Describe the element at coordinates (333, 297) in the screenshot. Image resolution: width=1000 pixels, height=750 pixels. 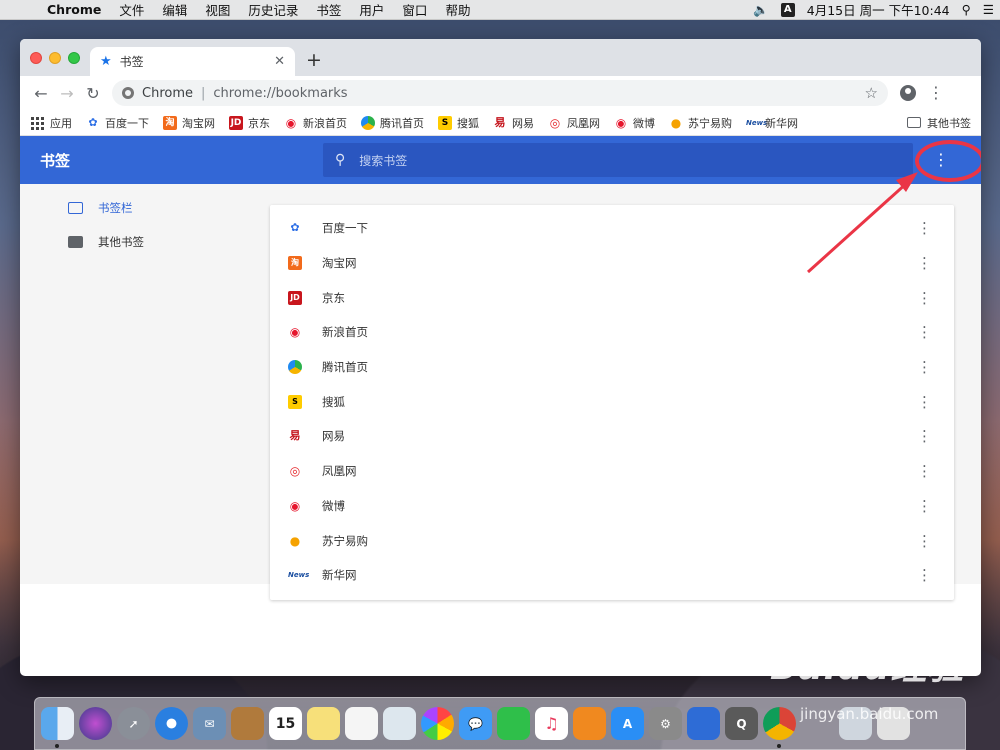
I see `list-item-label: 京东` at that location.